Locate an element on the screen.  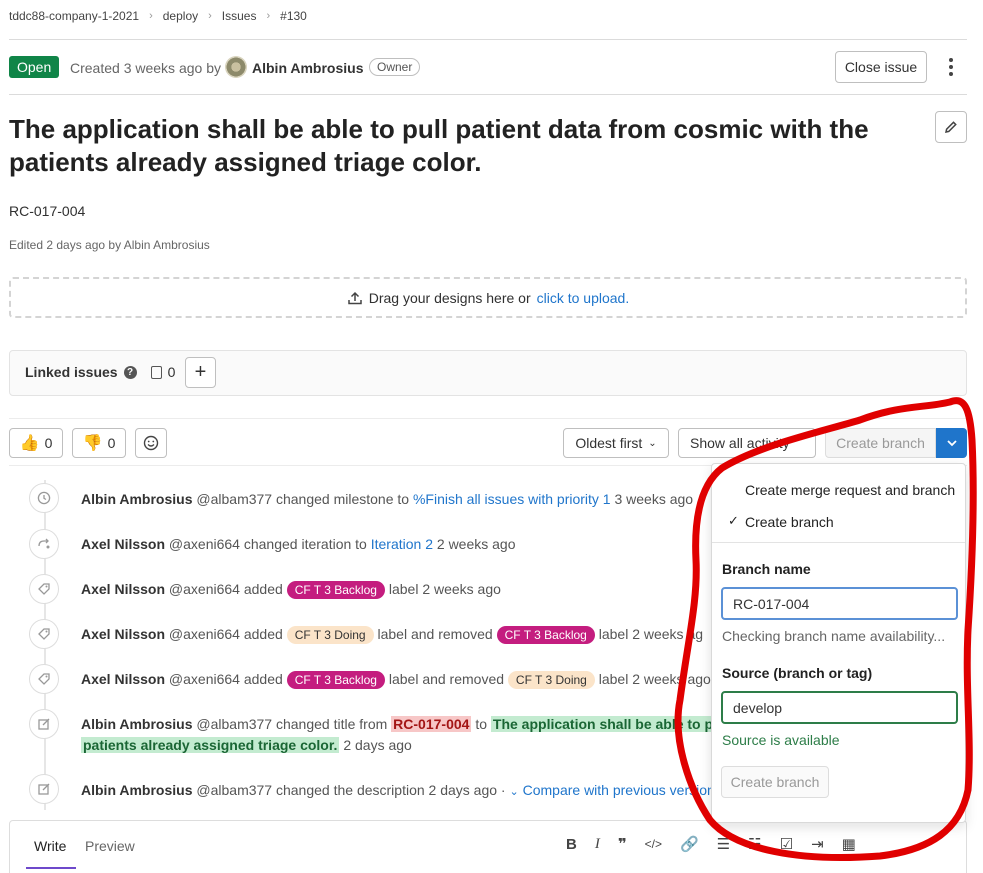
iteration-icon is located at coordinates (44, 543).